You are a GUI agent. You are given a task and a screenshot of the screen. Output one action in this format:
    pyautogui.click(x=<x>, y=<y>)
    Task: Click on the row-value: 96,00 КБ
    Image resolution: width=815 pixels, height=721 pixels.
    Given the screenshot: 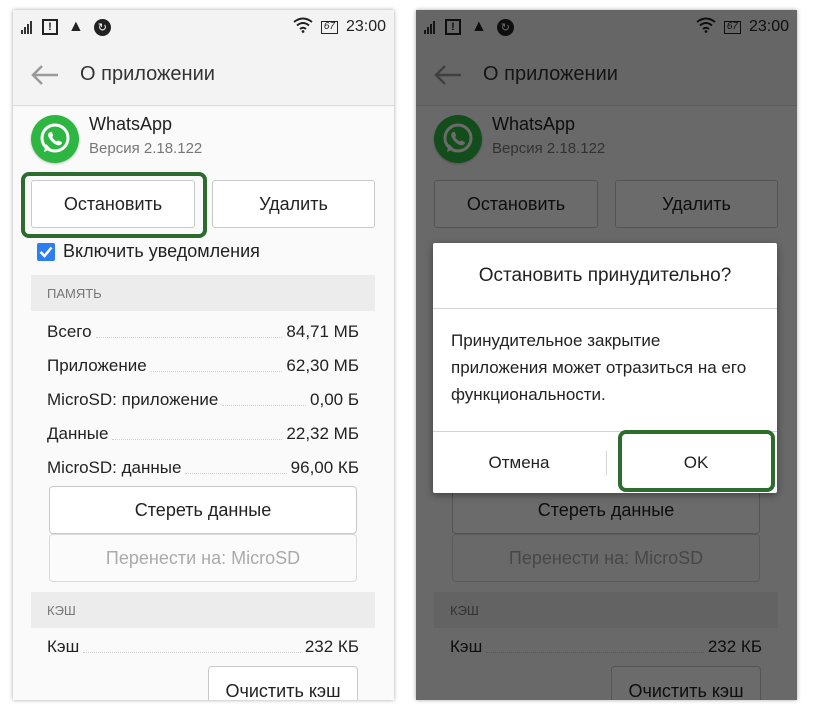 What is the action you would take?
    pyautogui.click(x=324, y=467)
    